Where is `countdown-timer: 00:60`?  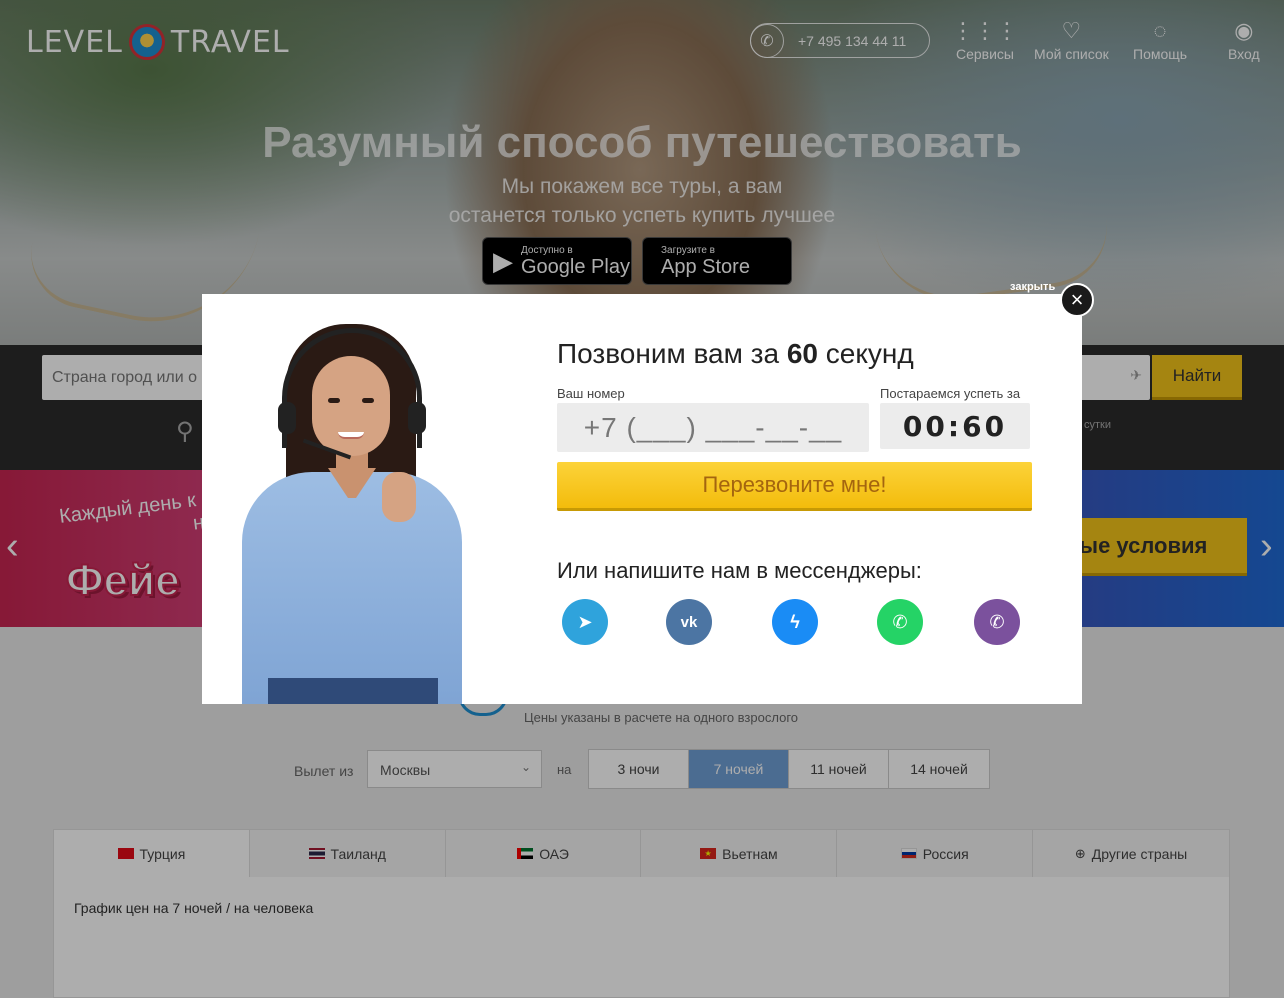
countdown-timer: 00:60 is located at coordinates (955, 426).